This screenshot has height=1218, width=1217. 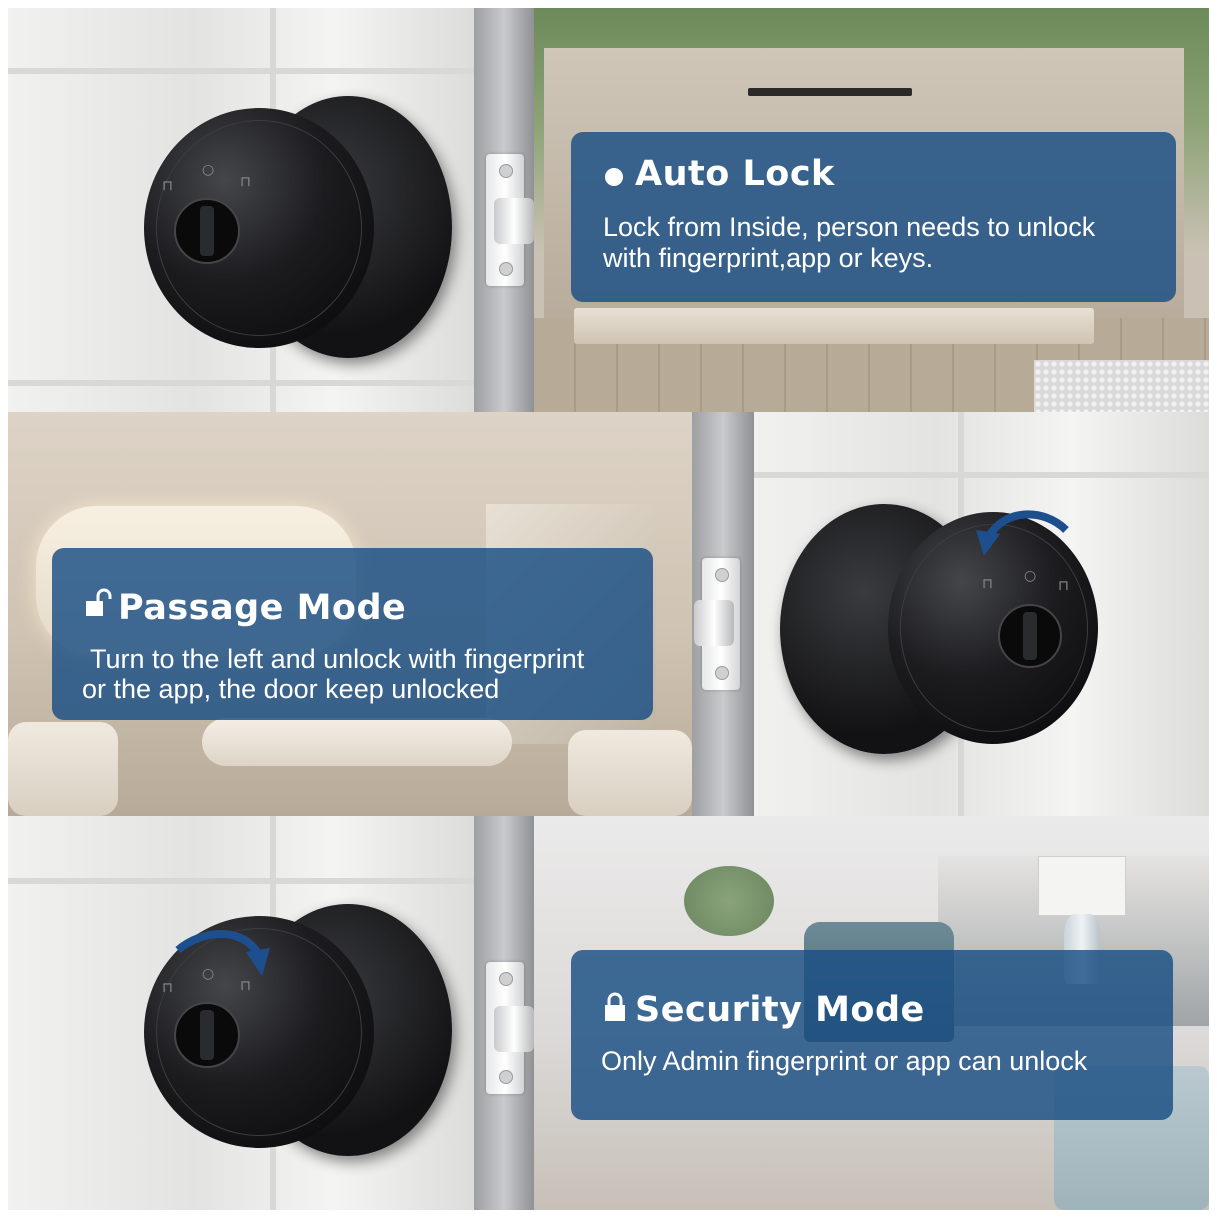 What do you see at coordinates (844, 1061) in the screenshot?
I see `security-mode-desc: Only Admin fingerprint or app can unlock` at bounding box center [844, 1061].